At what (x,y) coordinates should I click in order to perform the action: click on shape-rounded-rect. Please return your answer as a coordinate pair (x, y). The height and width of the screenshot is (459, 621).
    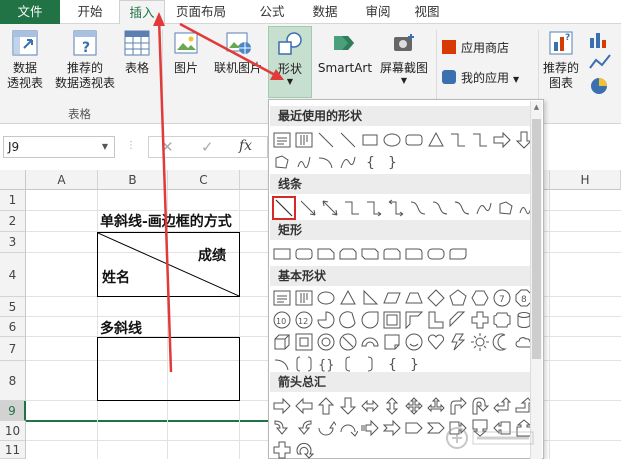
    Looking at the image, I should click on (304, 254).